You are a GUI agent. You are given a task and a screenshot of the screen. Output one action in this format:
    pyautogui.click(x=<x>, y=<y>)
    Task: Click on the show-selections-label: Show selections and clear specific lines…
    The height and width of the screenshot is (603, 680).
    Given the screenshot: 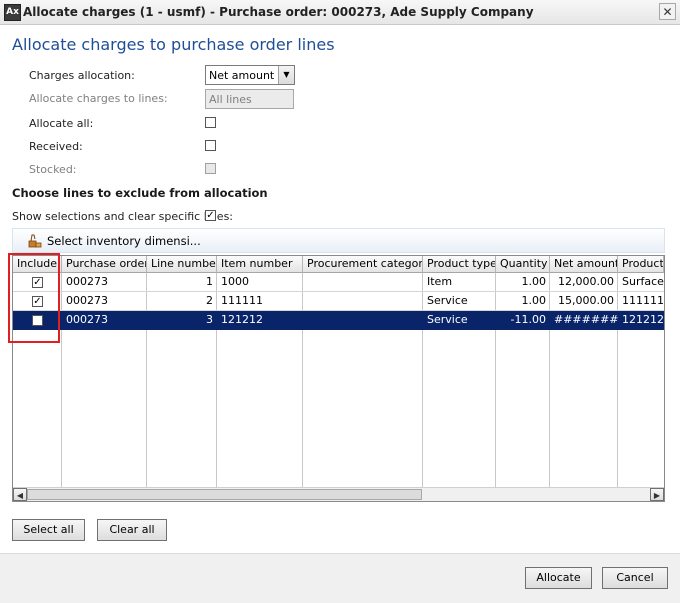 What is the action you would take?
    pyautogui.click(x=123, y=216)
    